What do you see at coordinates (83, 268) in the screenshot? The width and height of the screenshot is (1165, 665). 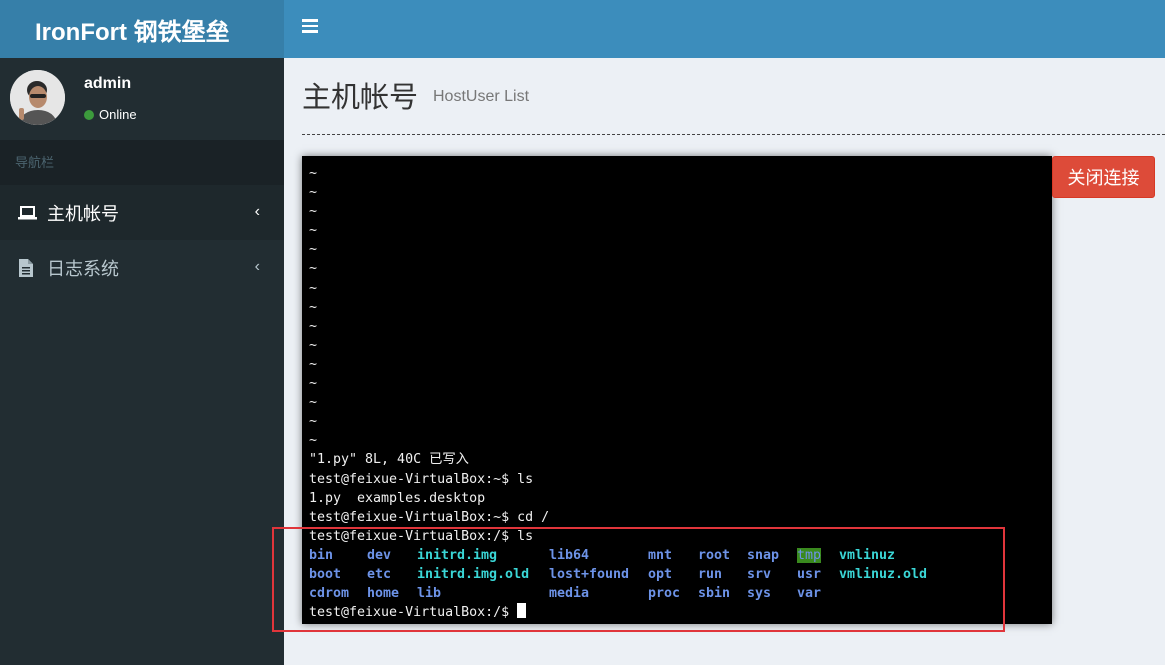 I see `sidebar-item-label: 日志系统` at bounding box center [83, 268].